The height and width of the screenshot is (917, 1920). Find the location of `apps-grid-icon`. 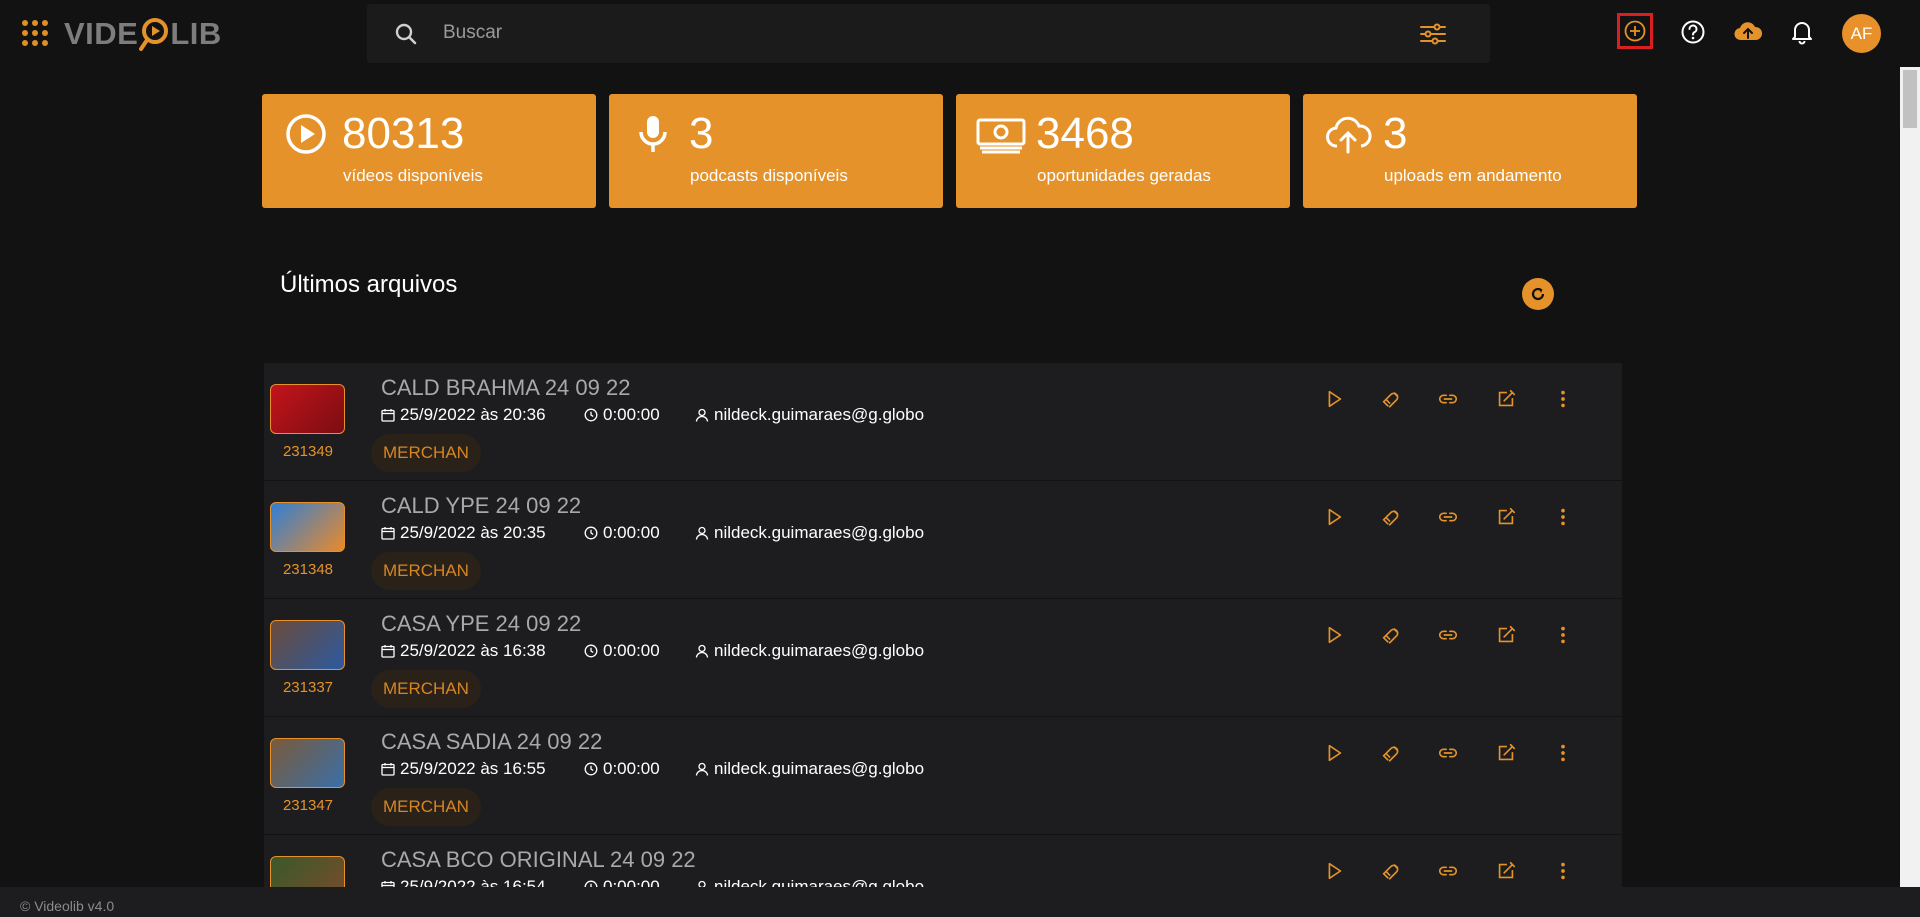

apps-grid-icon is located at coordinates (35, 33).